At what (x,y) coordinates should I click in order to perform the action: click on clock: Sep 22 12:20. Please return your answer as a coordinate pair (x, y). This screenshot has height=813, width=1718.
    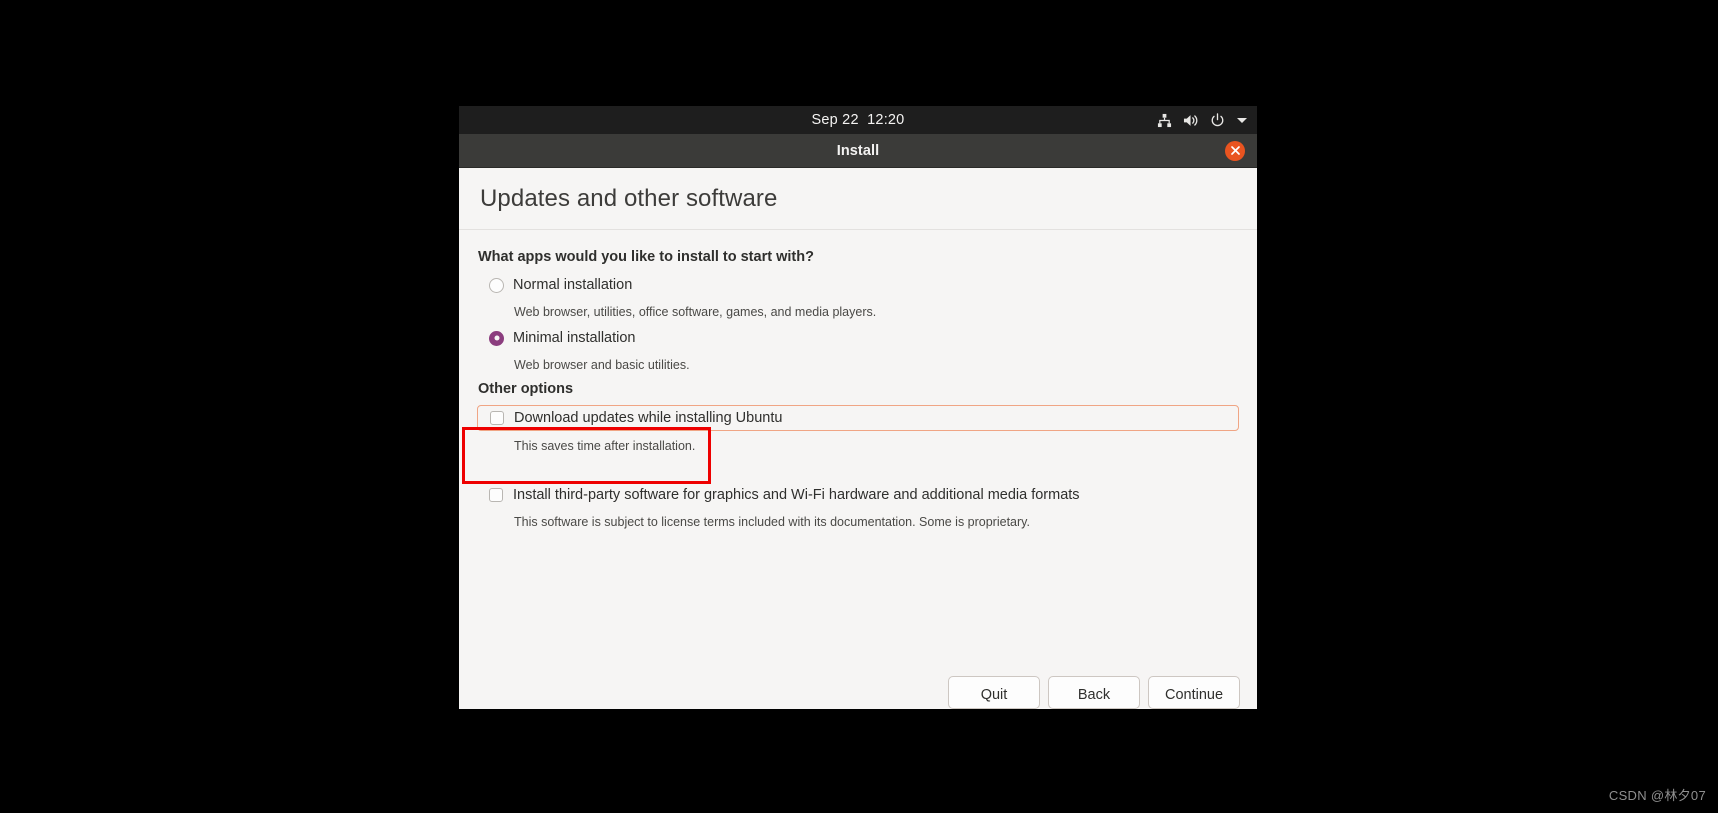
    Looking at the image, I should click on (858, 120).